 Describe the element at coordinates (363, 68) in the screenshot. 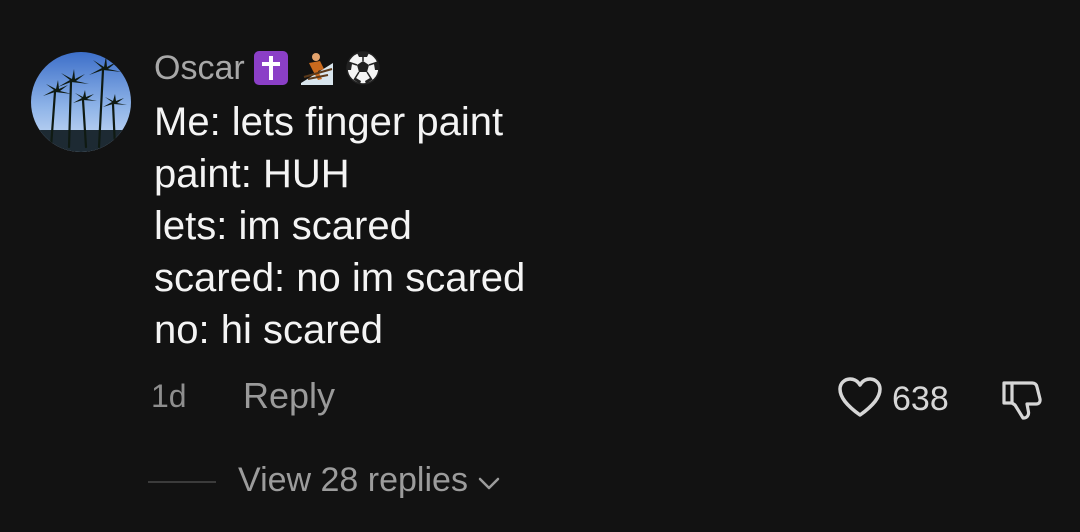

I see `soccer-ball-emoji` at that location.